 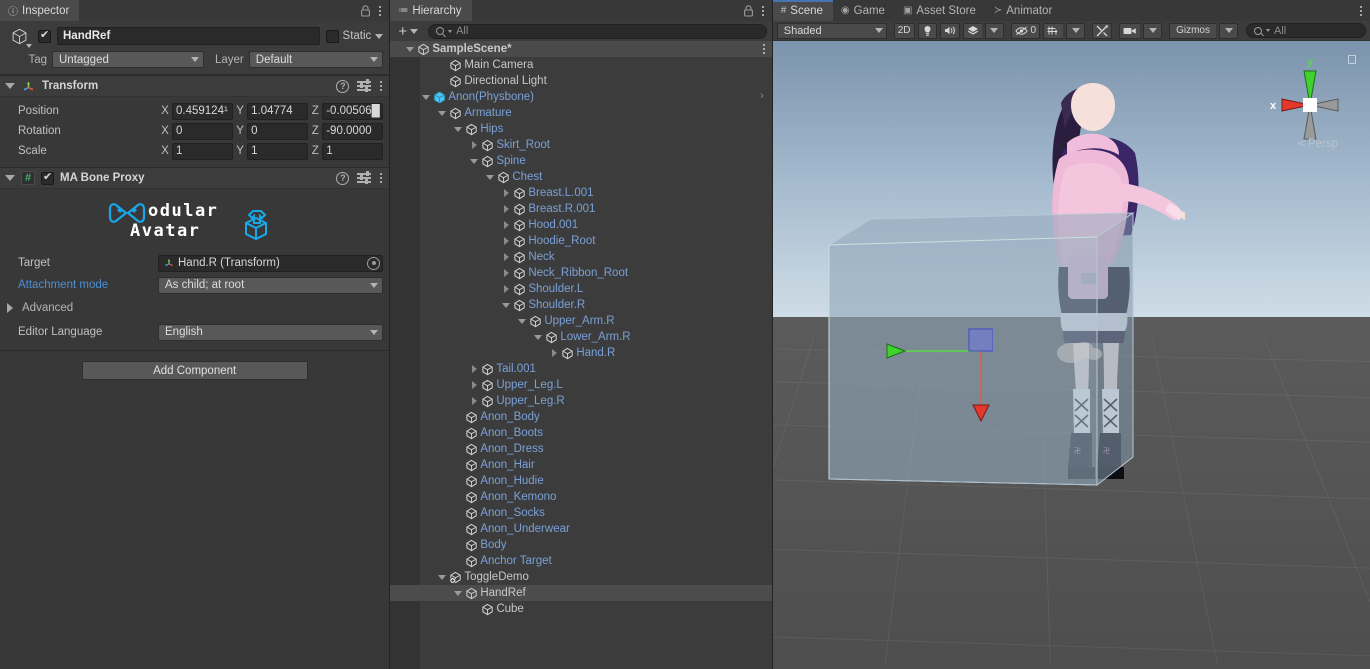 I want to click on hierarchy-row: Neck, so click(x=580, y=257).